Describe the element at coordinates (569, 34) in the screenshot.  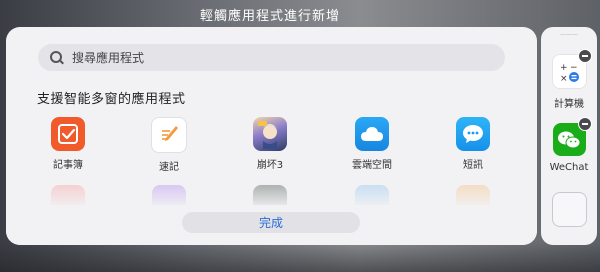
I see `side-handle: ———` at that location.